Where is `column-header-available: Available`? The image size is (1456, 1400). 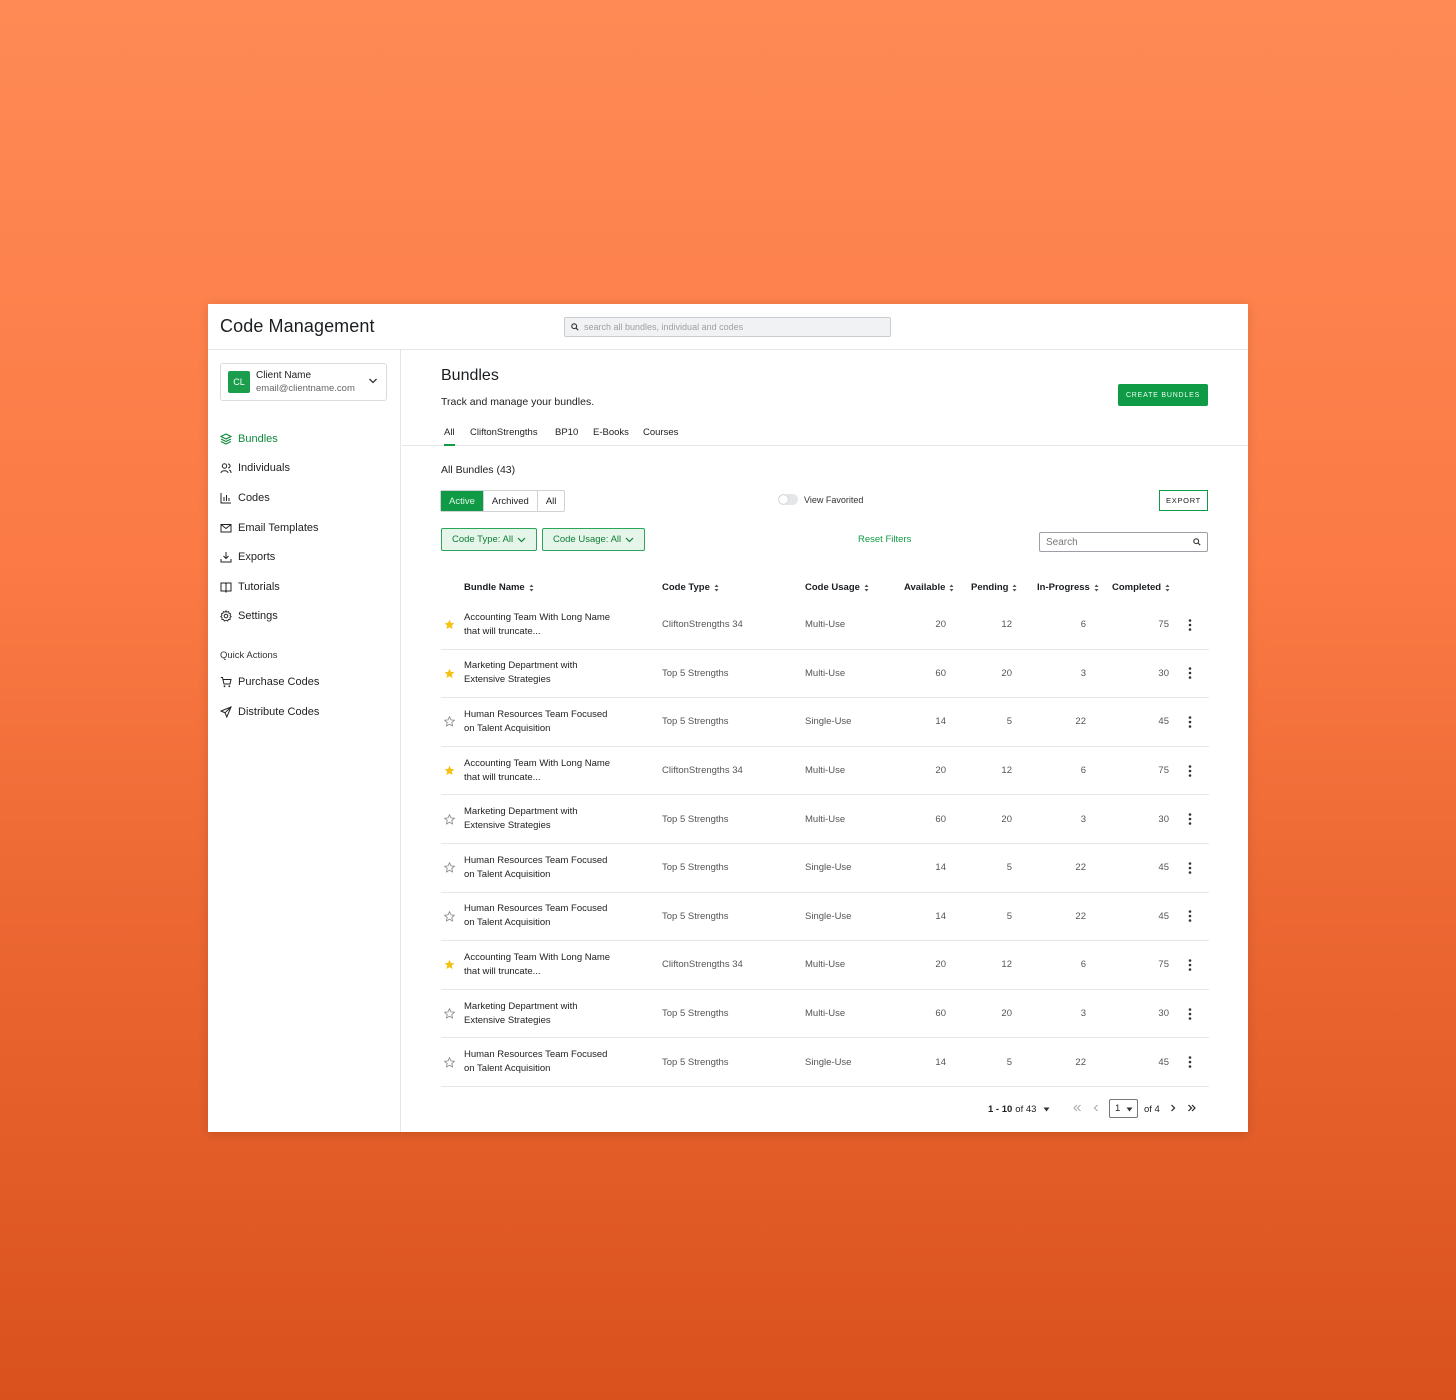
column-header-available: Available is located at coordinates (929, 587).